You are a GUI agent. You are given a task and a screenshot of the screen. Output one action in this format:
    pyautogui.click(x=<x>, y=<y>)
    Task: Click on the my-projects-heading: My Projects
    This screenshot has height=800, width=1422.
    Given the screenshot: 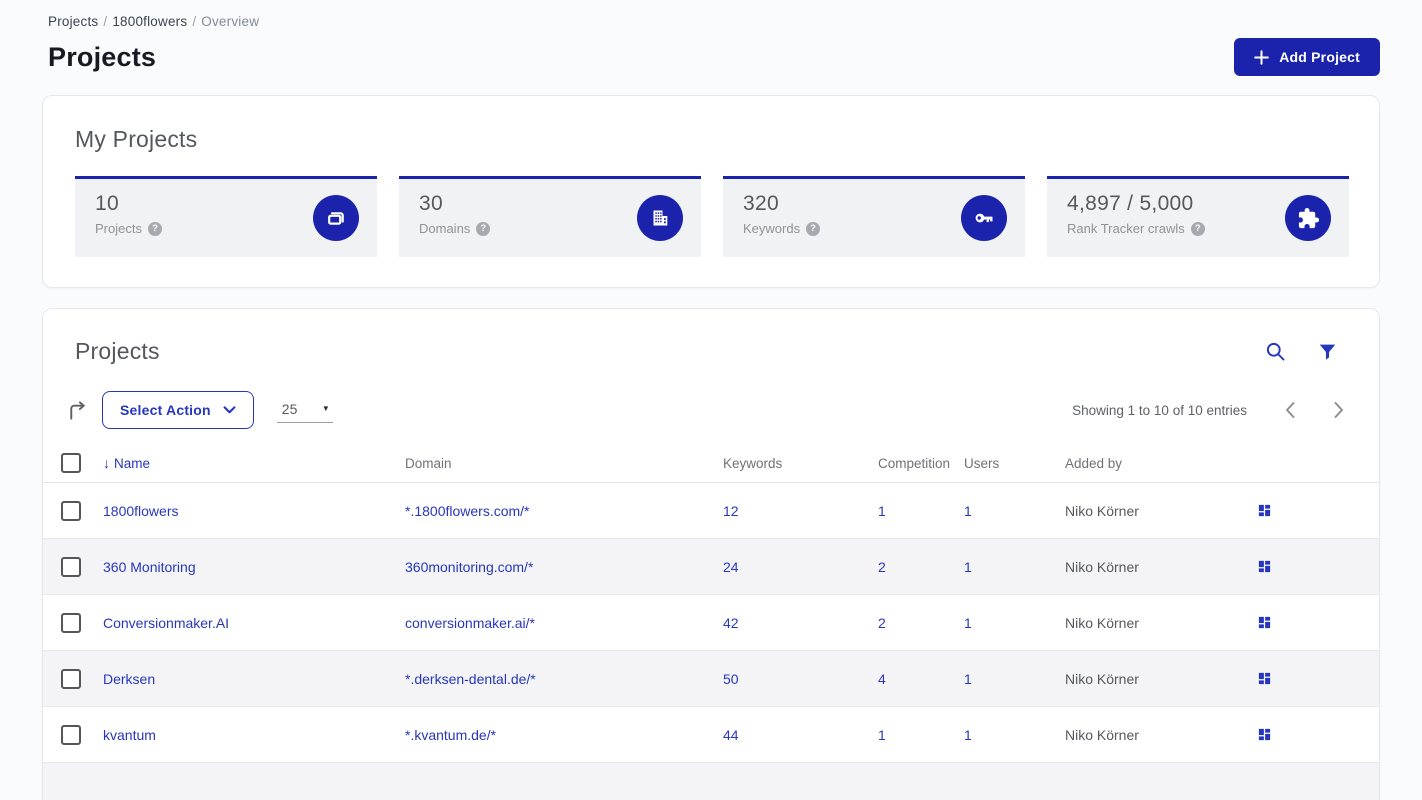 What is the action you would take?
    pyautogui.click(x=136, y=139)
    